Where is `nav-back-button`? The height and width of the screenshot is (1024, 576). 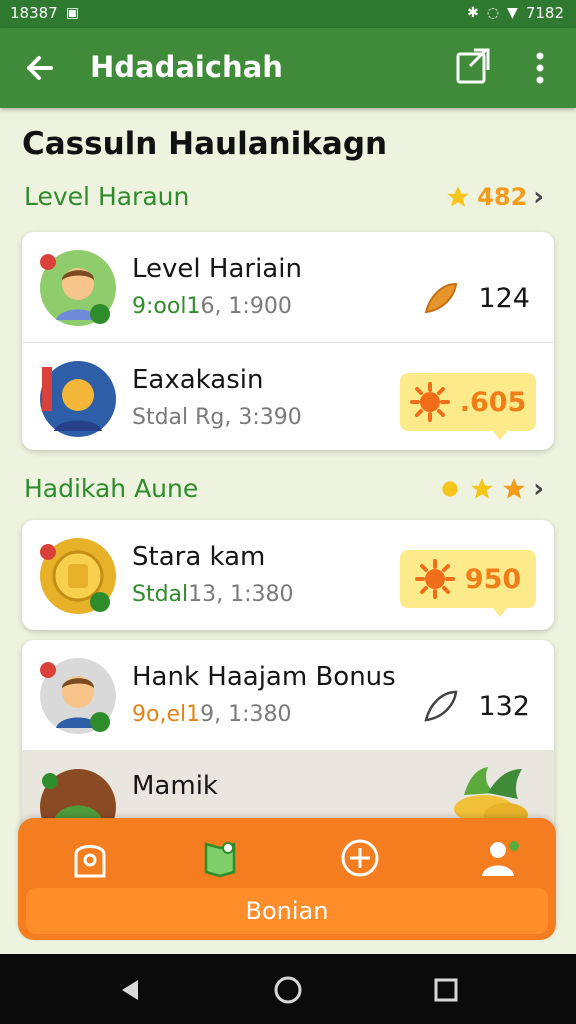
nav-back-button is located at coordinates (130, 990).